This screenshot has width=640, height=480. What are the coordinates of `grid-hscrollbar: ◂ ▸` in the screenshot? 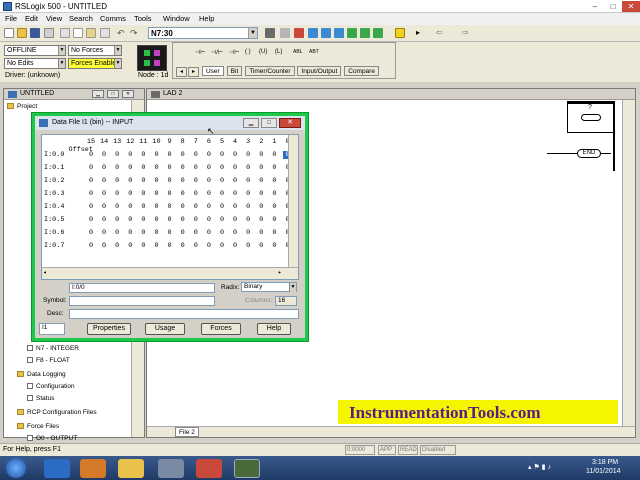 It's located at (170, 273).